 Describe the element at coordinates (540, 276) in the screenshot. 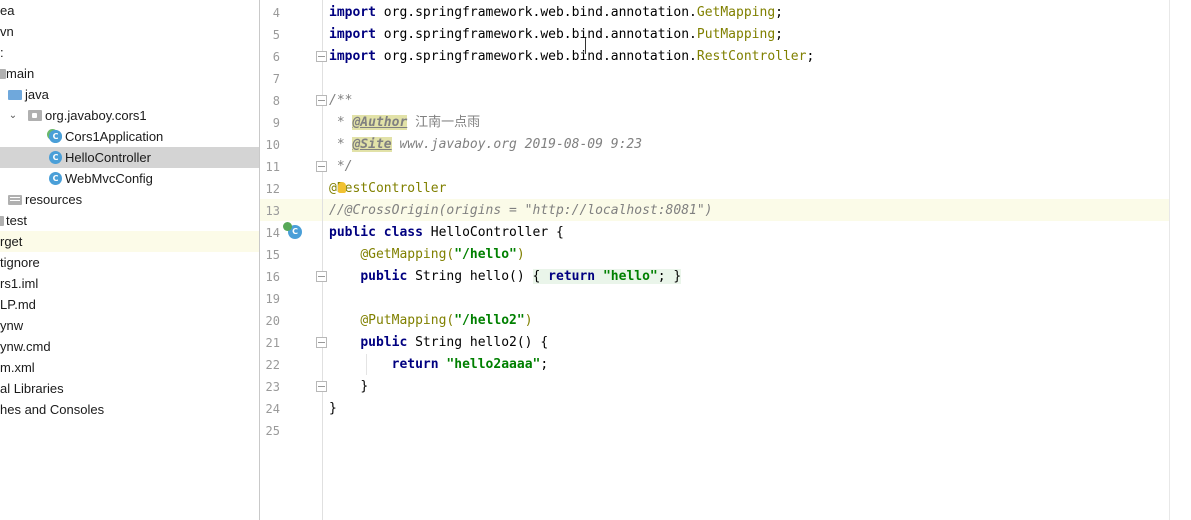

I see `open-brace: {` at that location.